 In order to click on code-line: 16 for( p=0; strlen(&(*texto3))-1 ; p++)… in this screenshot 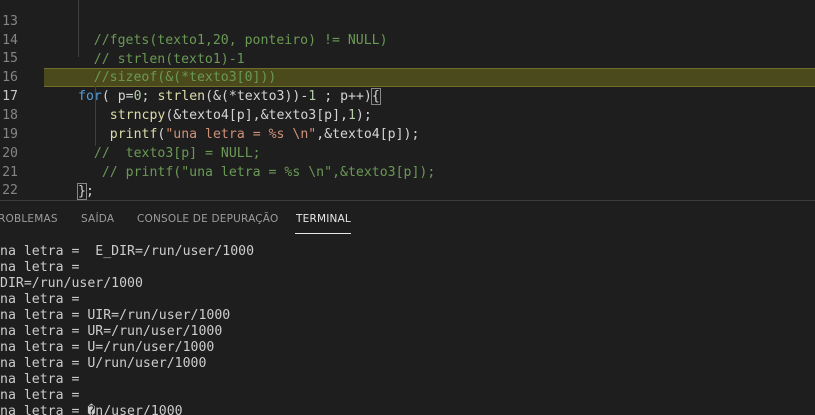, I will do `click(407, 77)`.